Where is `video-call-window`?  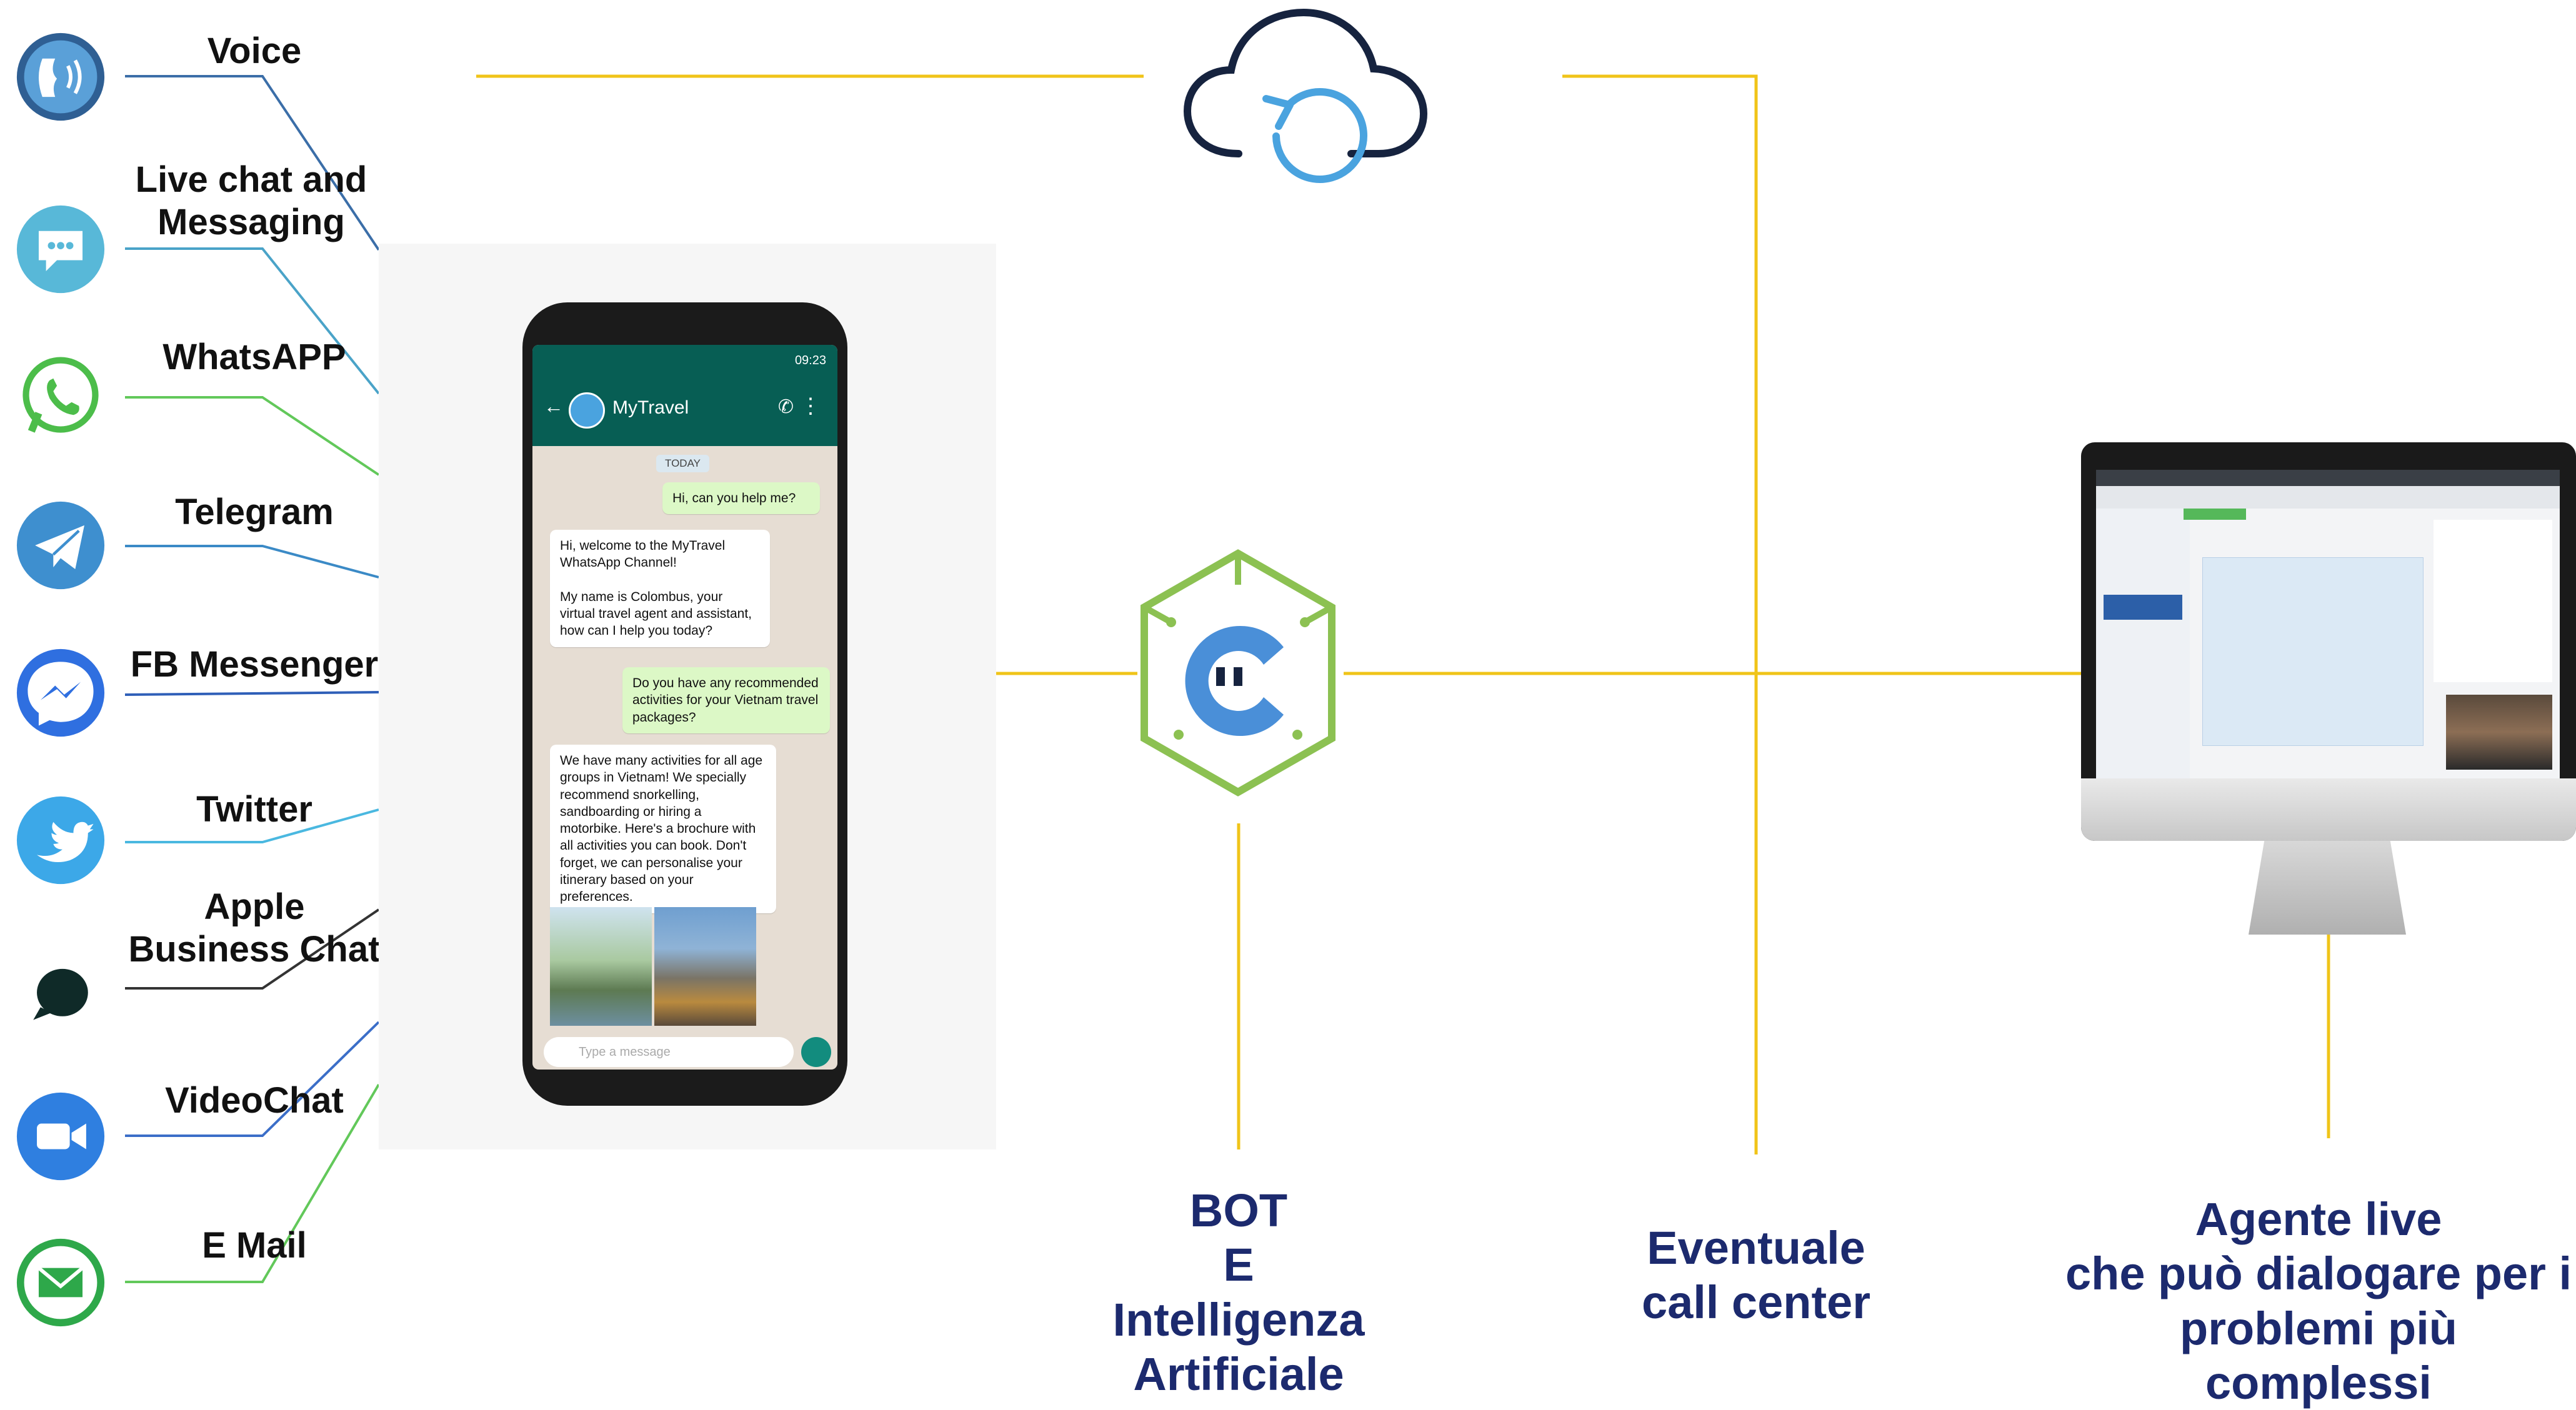
video-call-window is located at coordinates (2499, 732).